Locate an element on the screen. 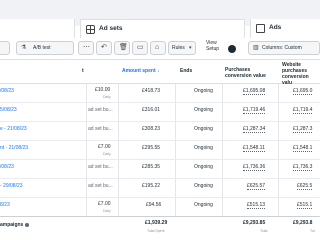  undo-icon: ↶ is located at coordinates (104, 47).